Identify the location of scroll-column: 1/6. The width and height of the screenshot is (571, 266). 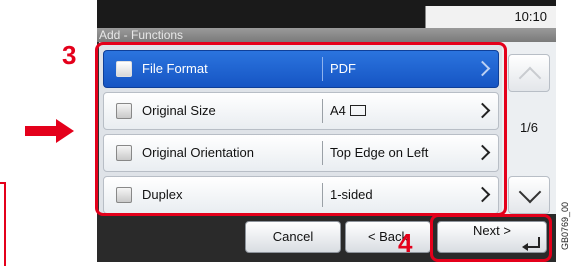
(529, 128).